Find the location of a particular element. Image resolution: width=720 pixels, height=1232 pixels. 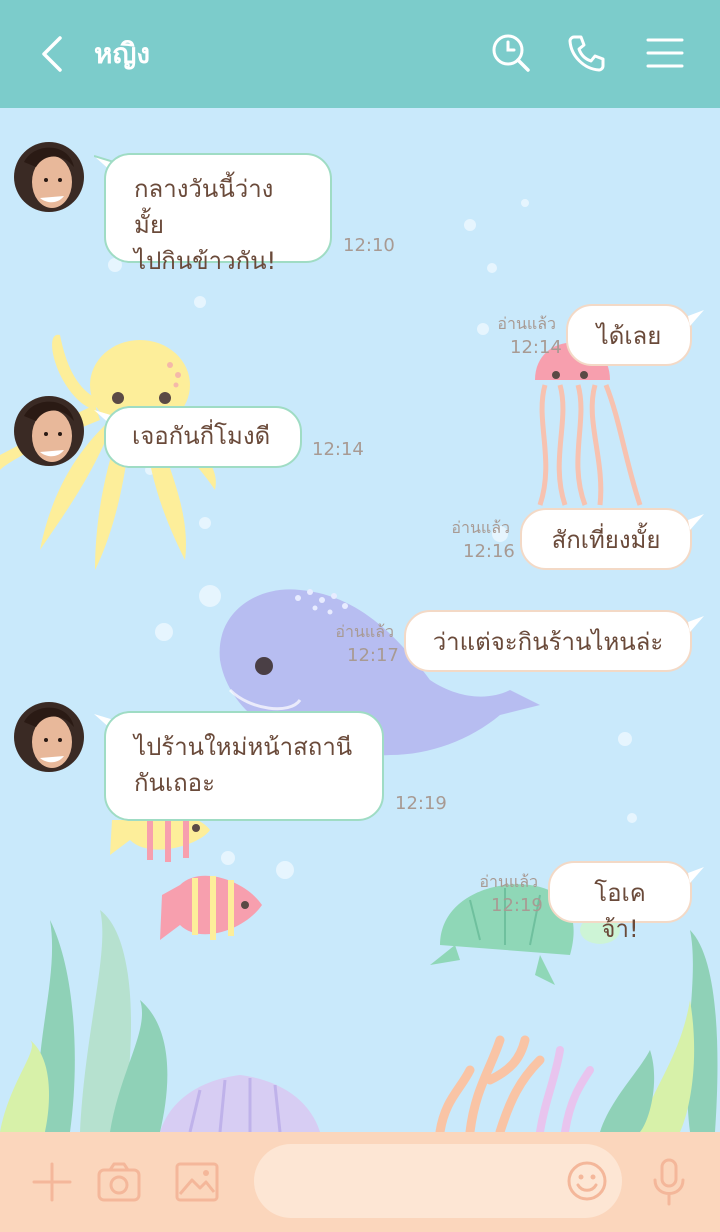

incoming-message-bubble: เจอกันกี่โมงดี is located at coordinates (203, 437).